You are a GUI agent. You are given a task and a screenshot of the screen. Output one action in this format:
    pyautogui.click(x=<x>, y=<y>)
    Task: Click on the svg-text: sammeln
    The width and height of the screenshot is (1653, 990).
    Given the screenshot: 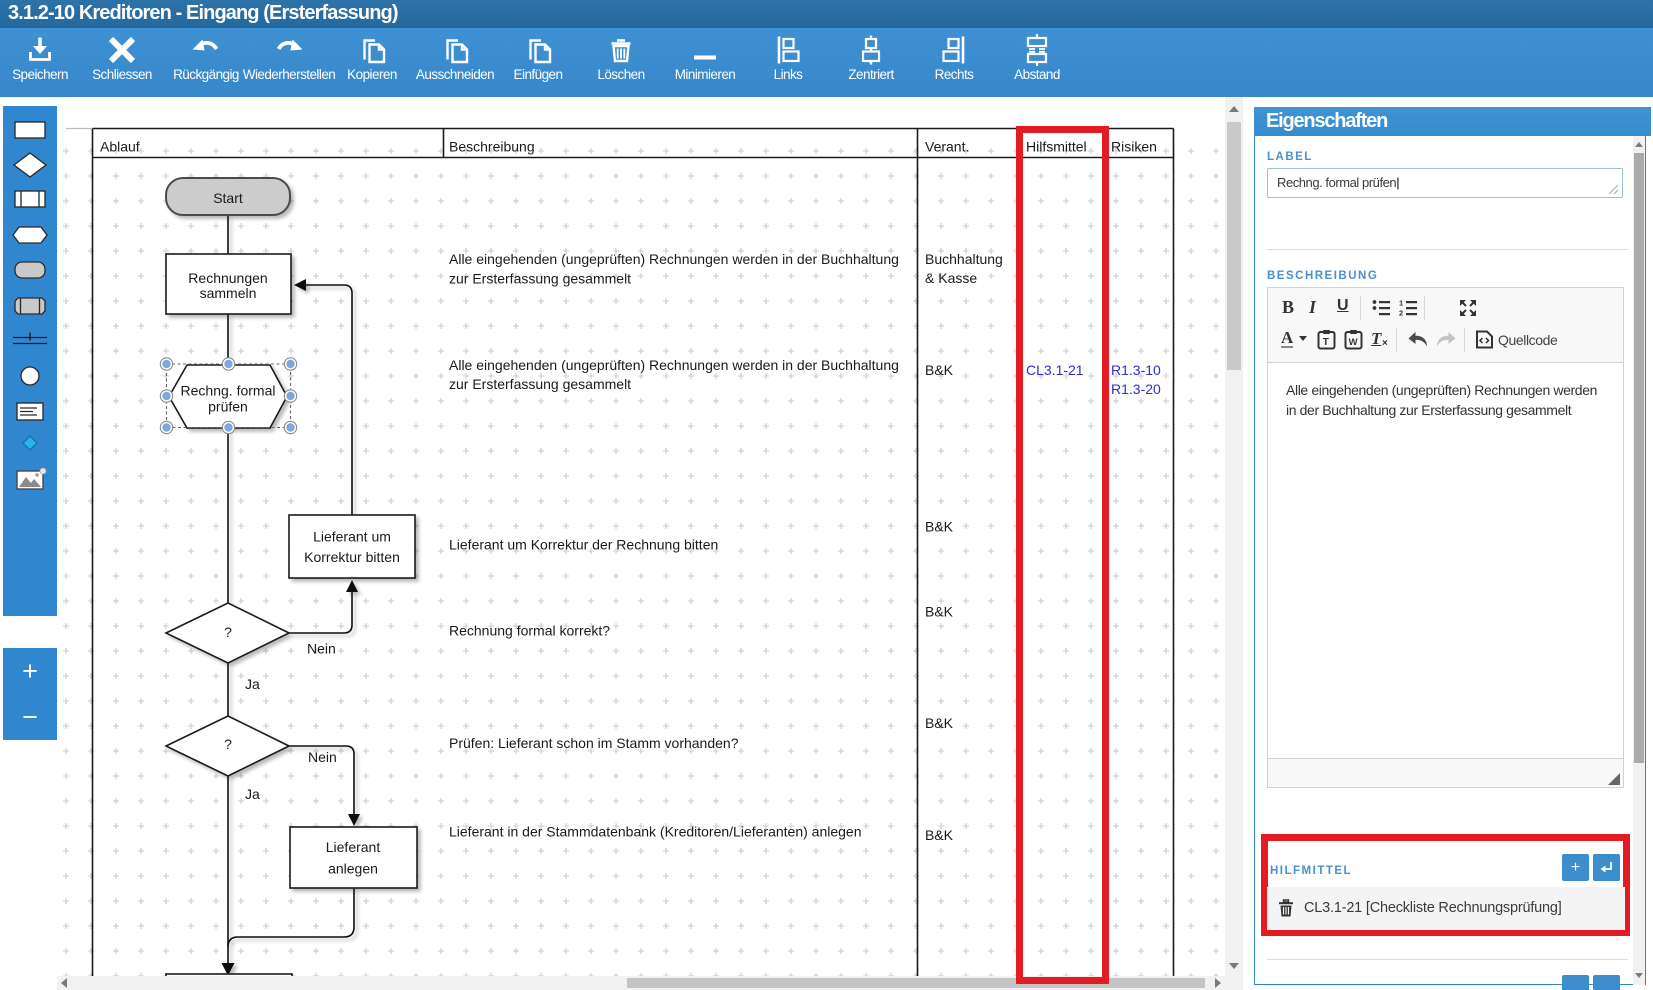 What is the action you would take?
    pyautogui.click(x=228, y=293)
    